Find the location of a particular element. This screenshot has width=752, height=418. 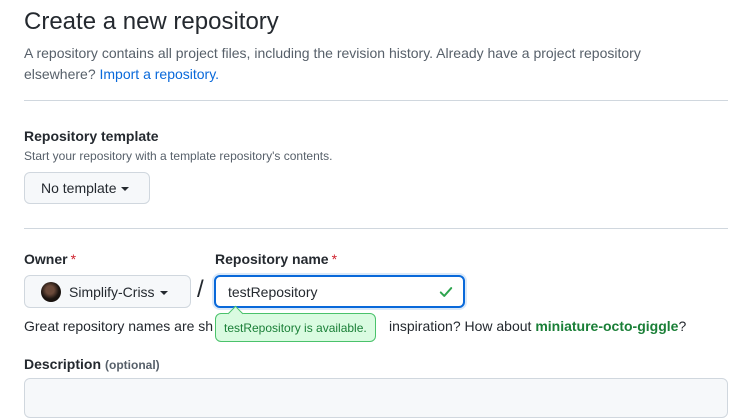

suggested-name: miniature-octo-giggle is located at coordinates (606, 326).